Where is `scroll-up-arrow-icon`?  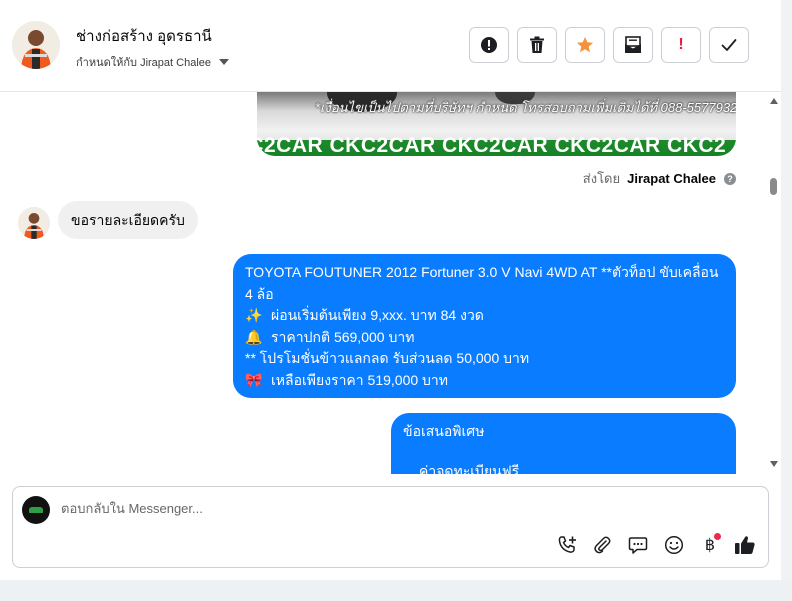
scroll-up-arrow-icon is located at coordinates (774, 101).